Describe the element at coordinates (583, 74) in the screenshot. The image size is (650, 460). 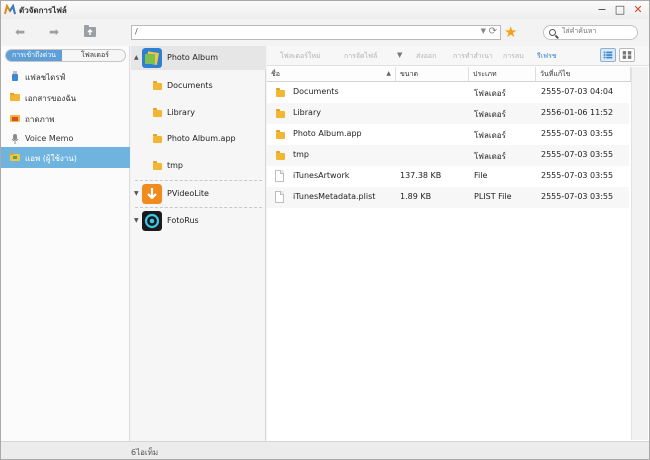
I see `column-header-modified: วันที่แก้ไข` at that location.